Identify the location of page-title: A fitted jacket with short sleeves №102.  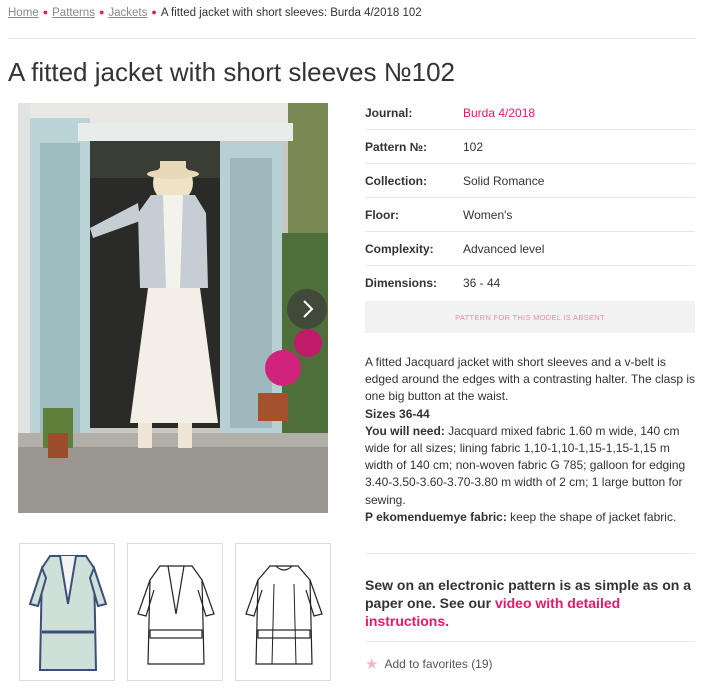
(232, 72).